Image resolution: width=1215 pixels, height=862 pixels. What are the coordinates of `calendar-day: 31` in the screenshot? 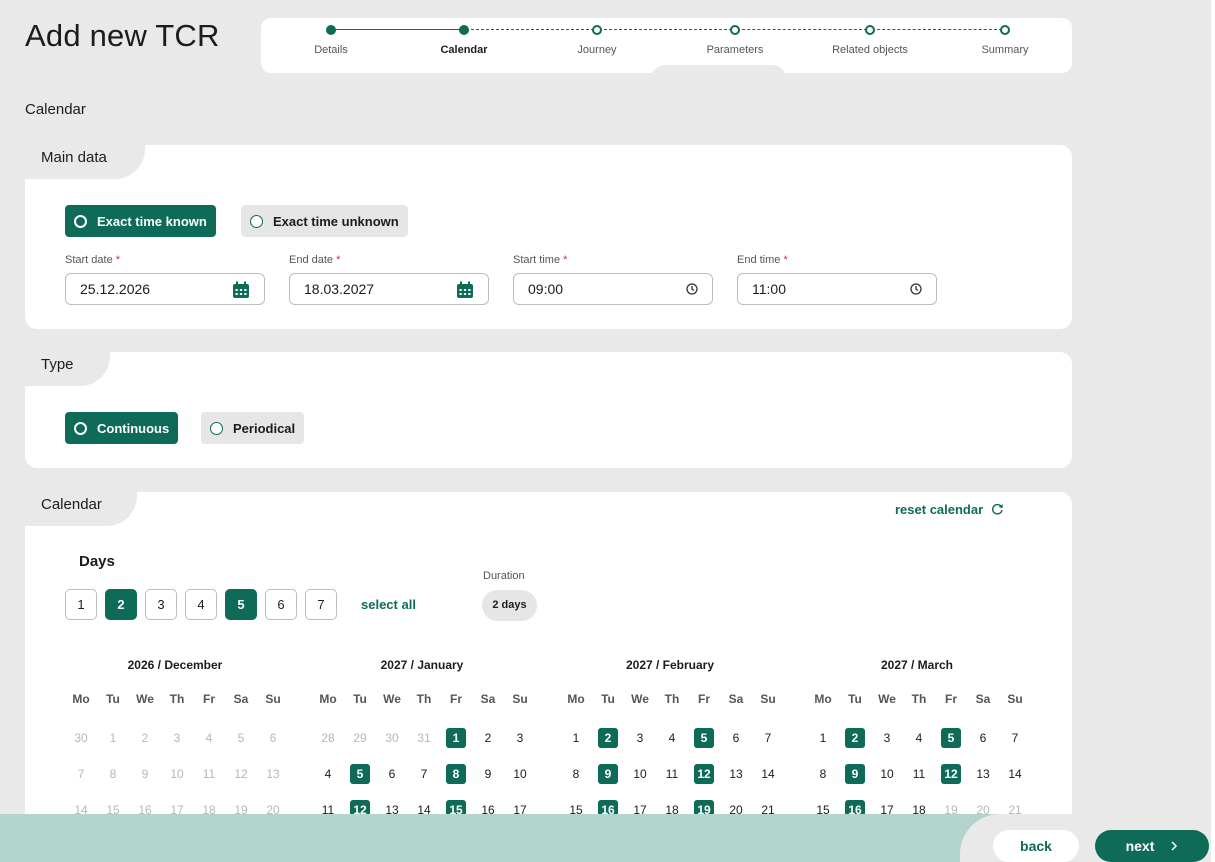 It's located at (424, 738).